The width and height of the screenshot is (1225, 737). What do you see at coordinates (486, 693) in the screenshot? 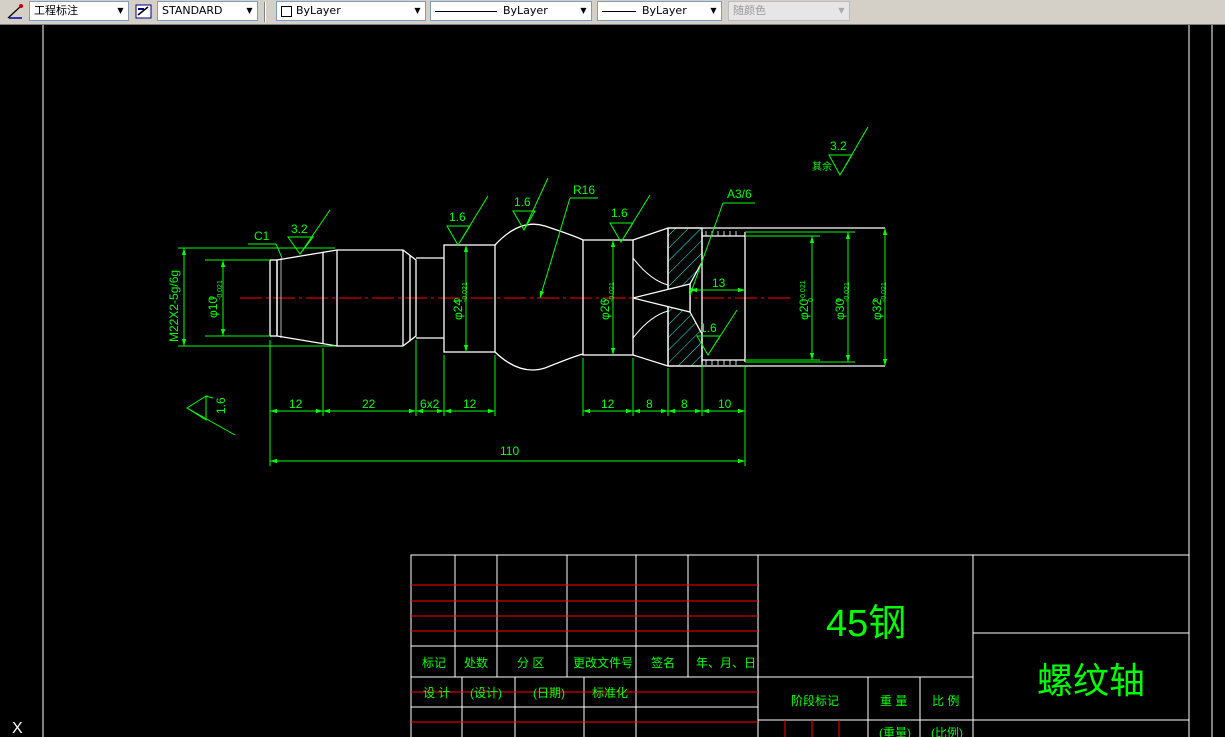
I see `design-placeholder: (设计)` at bounding box center [486, 693].